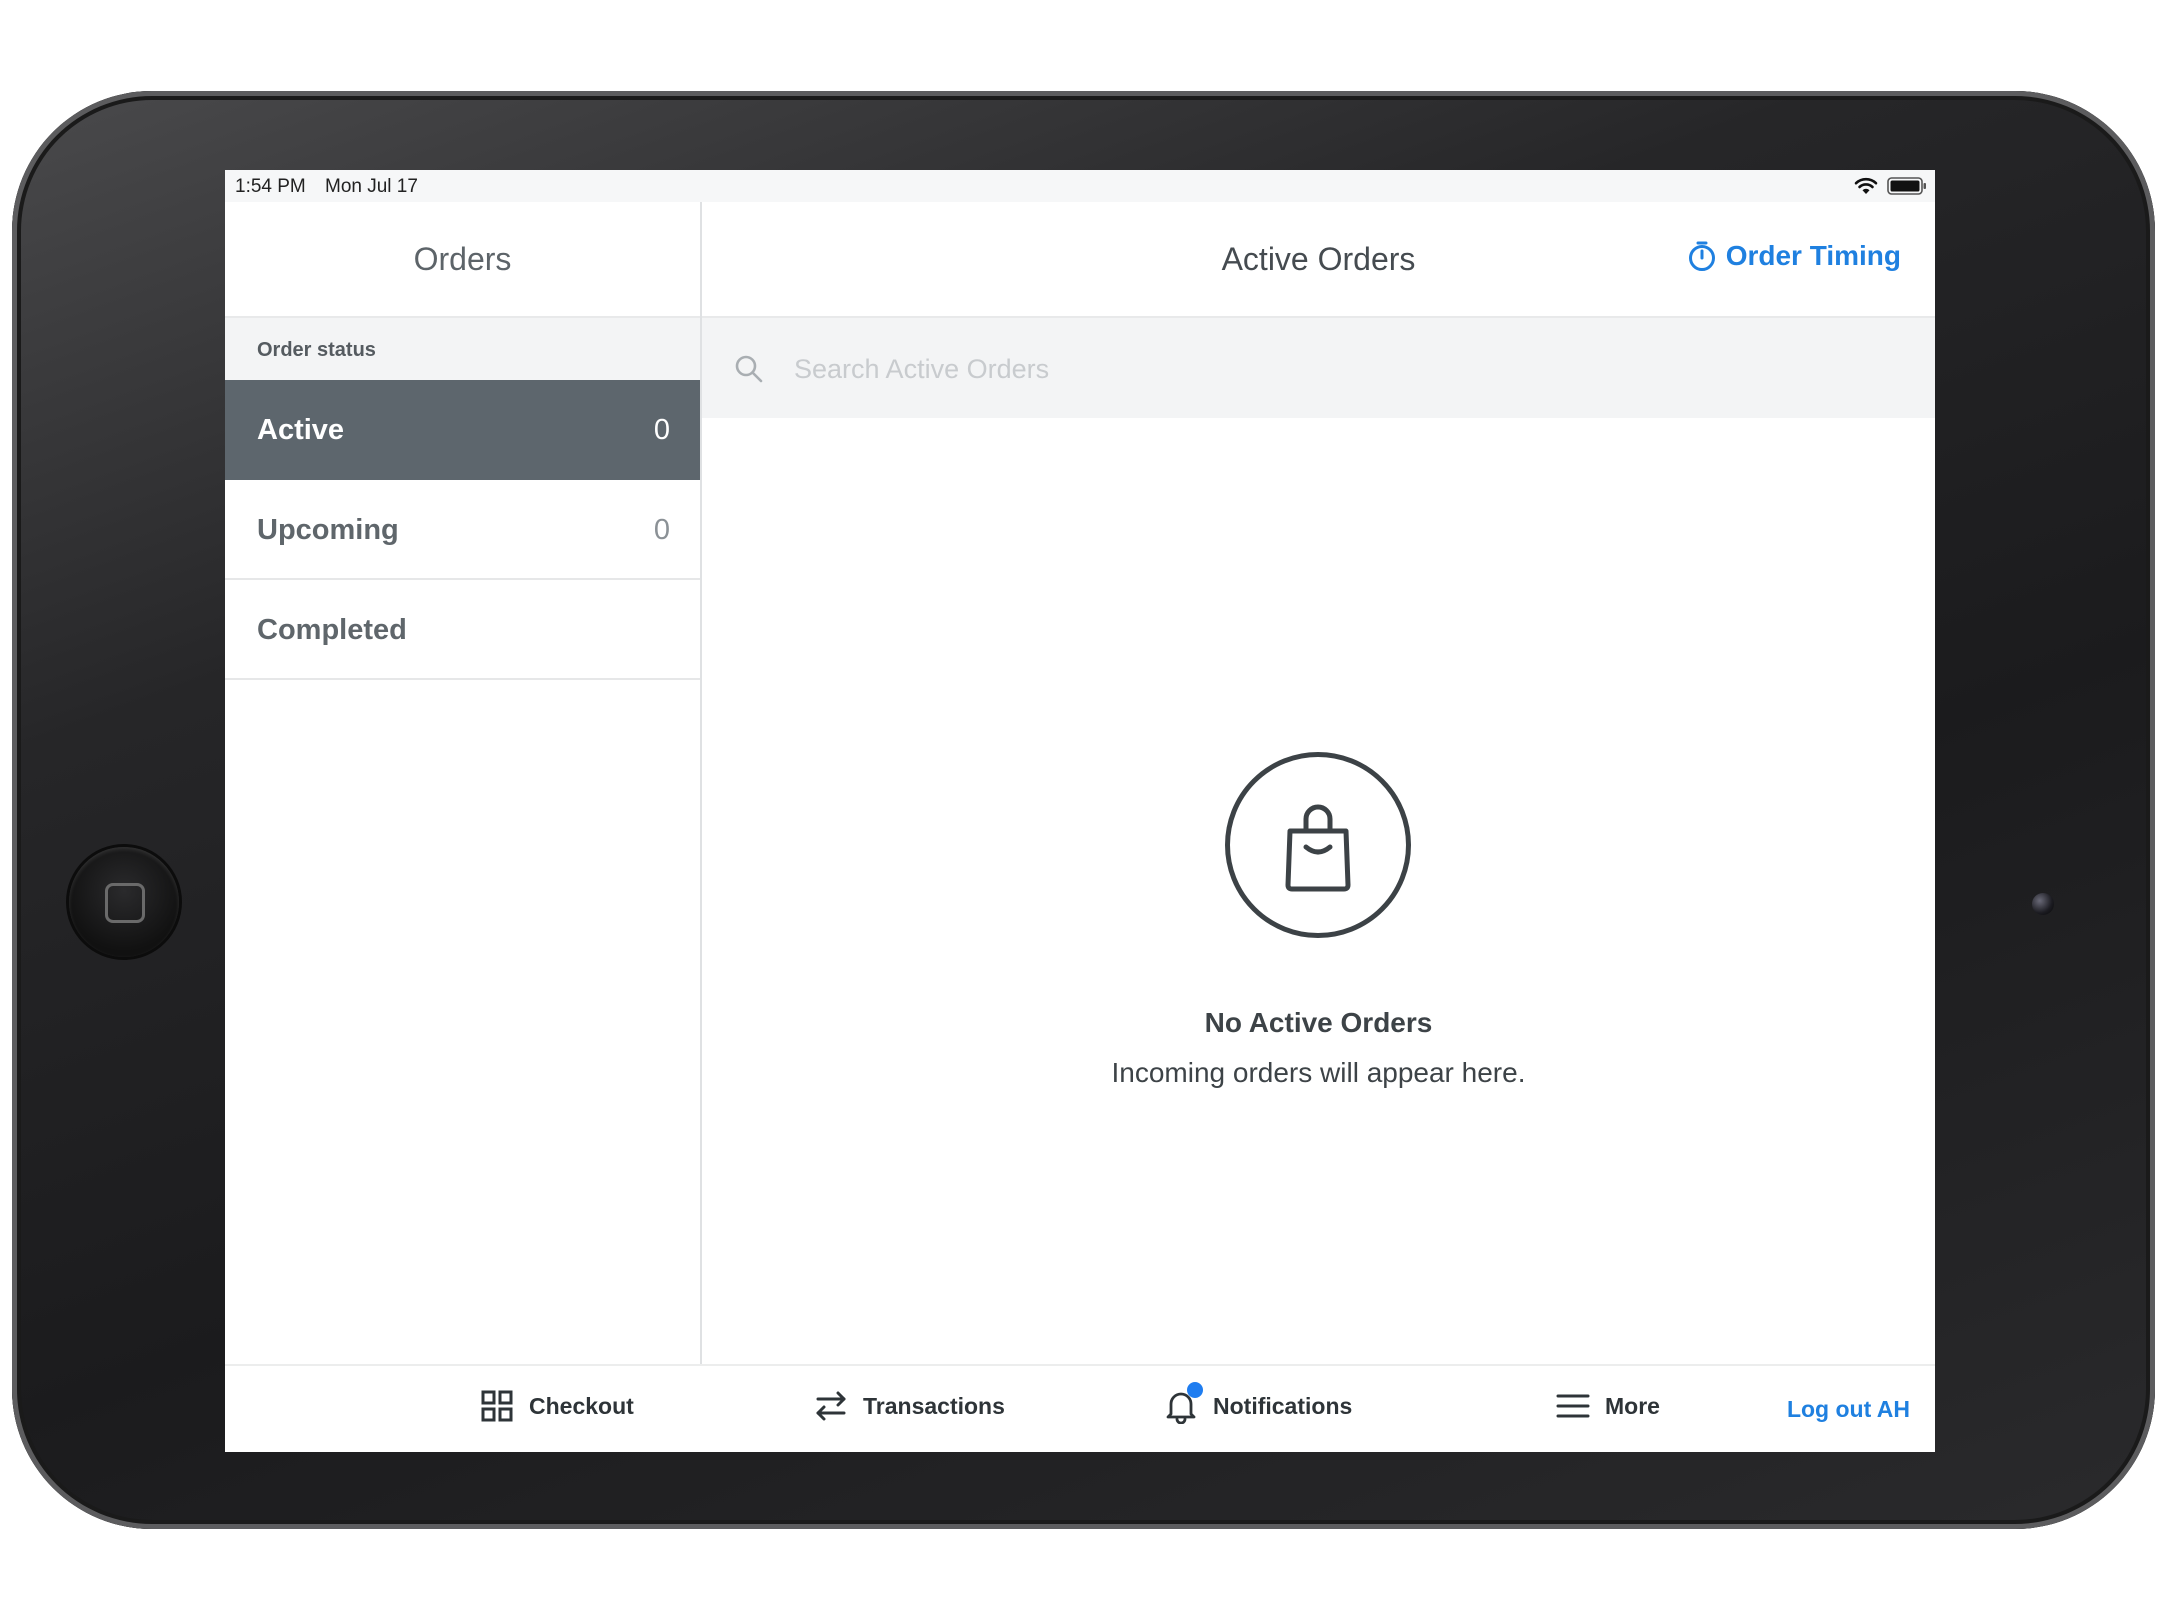 This screenshot has height=1620, width=2160. I want to click on empty-state-title: No Active Orders, so click(1318, 1022).